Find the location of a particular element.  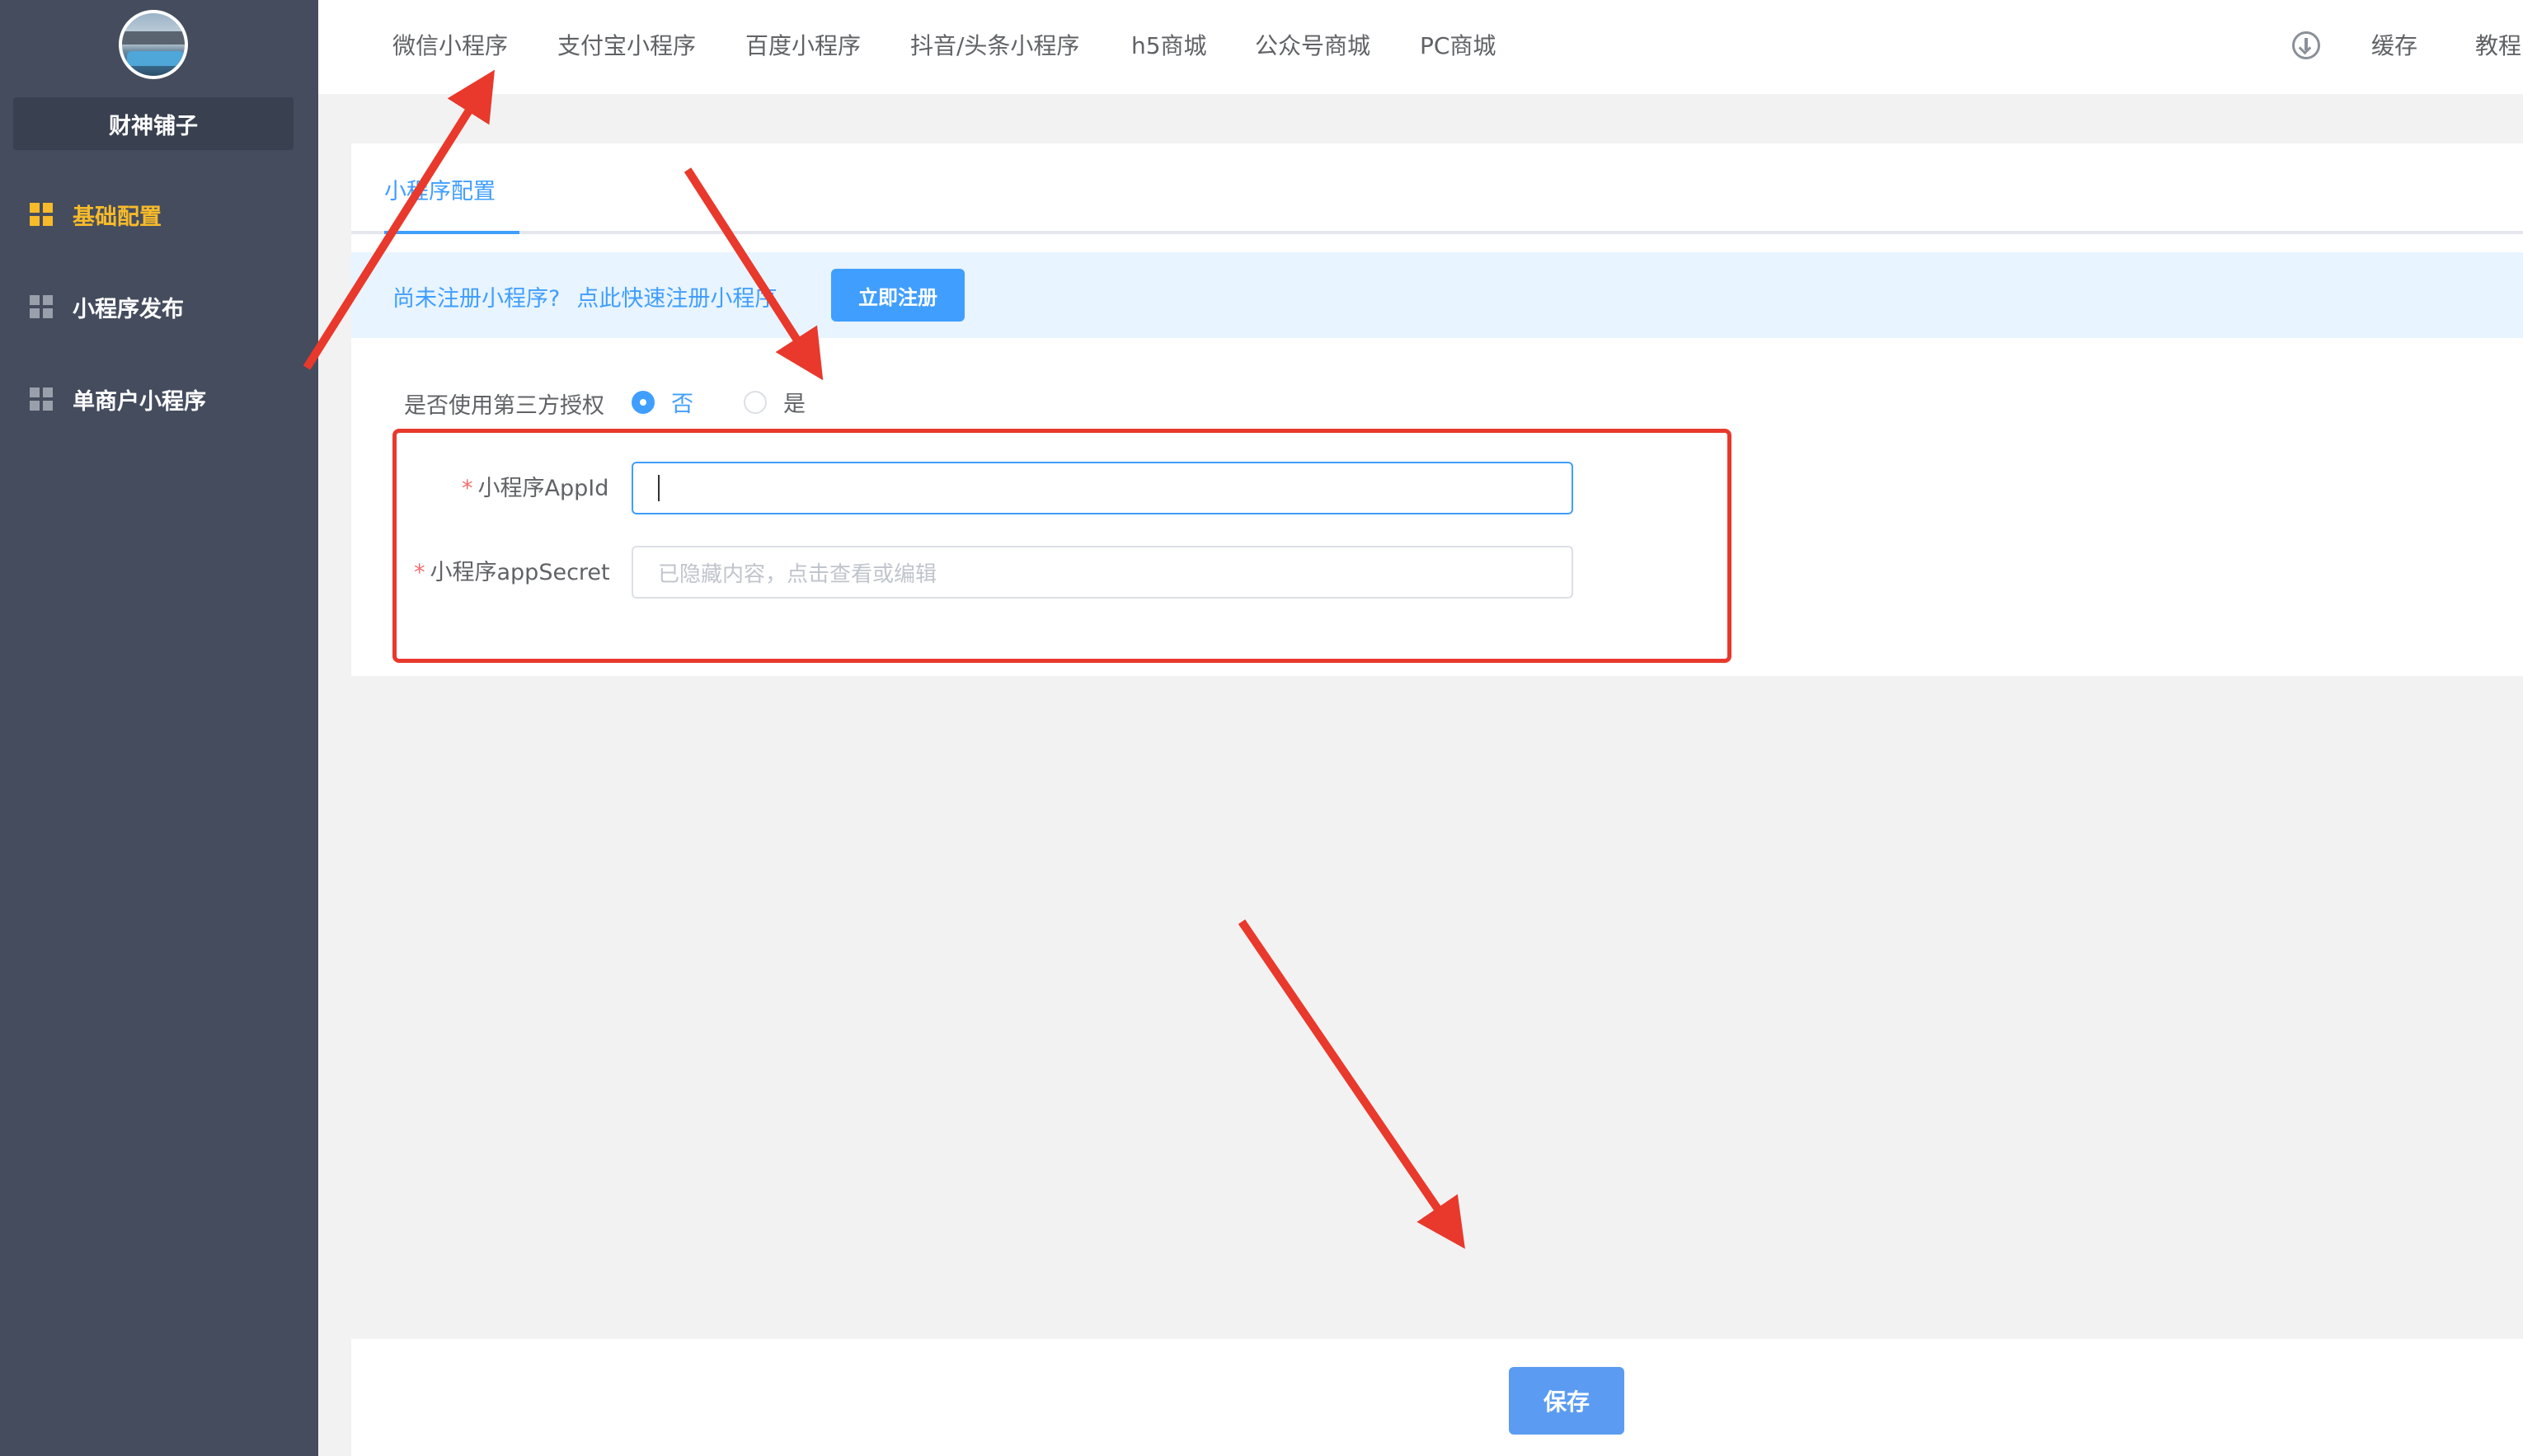

radio-checked-icon is located at coordinates (643, 402).